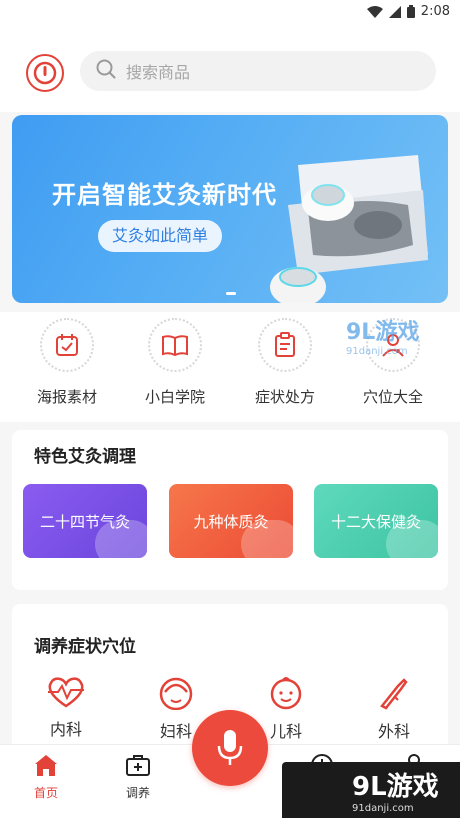  What do you see at coordinates (138, 777) in the screenshot?
I see `nav-tiaoyang: 调养` at bounding box center [138, 777].